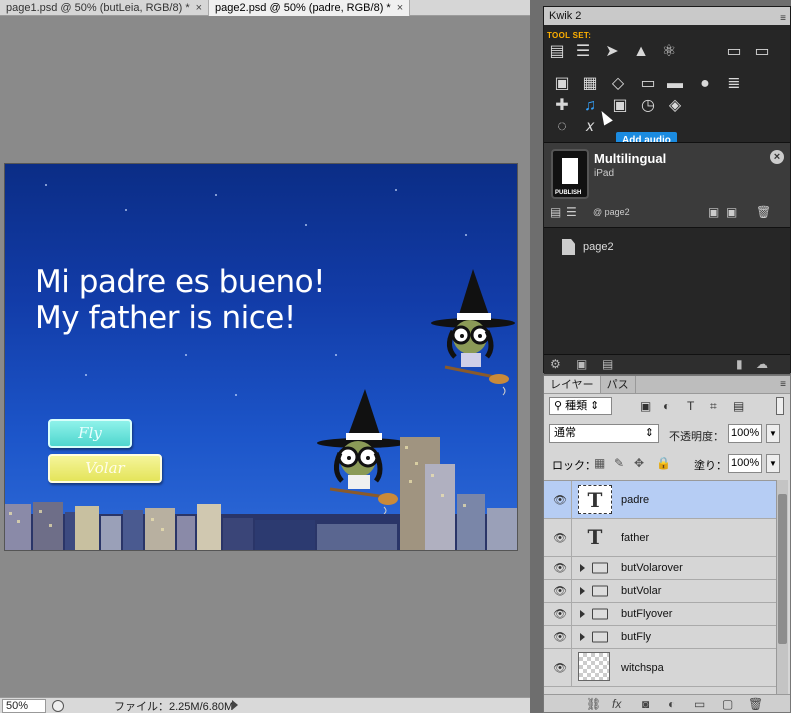  I want to click on layer-name: butFlyover, so click(646, 614).